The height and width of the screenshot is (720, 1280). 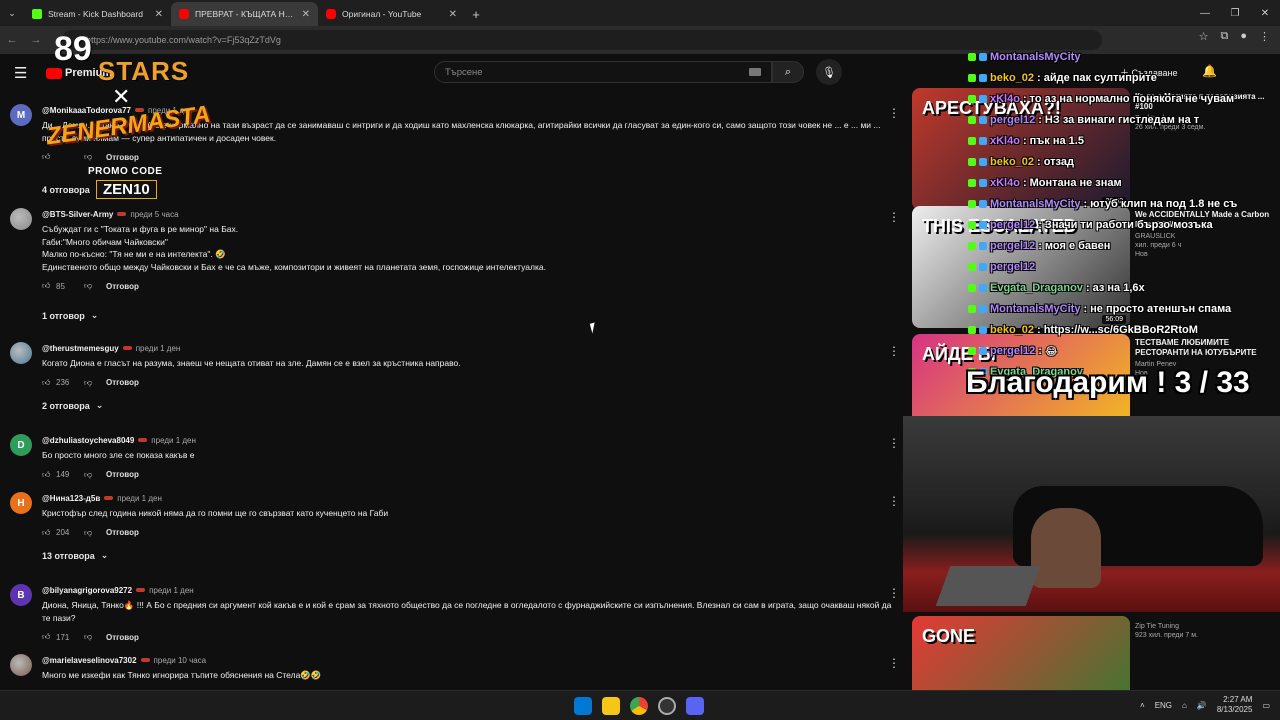 What do you see at coordinates (1205, 629) in the screenshot?
I see `video-info: Zip Tie Tuning 923 хил. преди 7 м.` at bounding box center [1205, 629].